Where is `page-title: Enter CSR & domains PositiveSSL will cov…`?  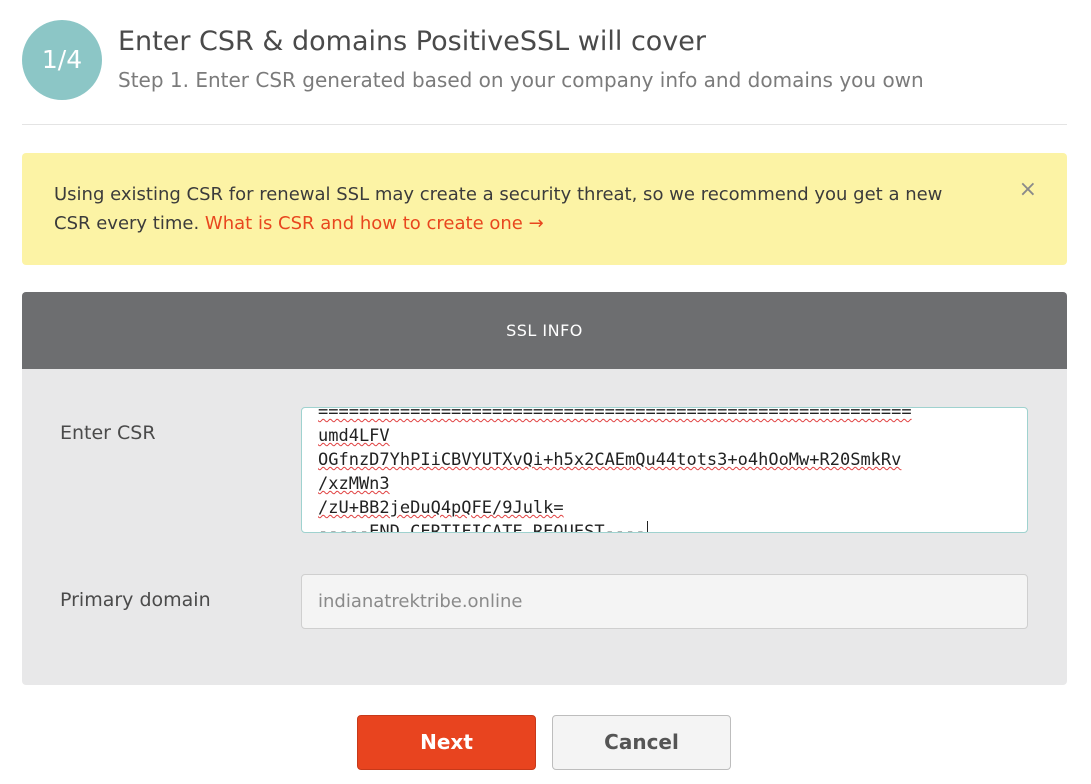 page-title: Enter CSR & domains PositiveSSL will cov… is located at coordinates (412, 41).